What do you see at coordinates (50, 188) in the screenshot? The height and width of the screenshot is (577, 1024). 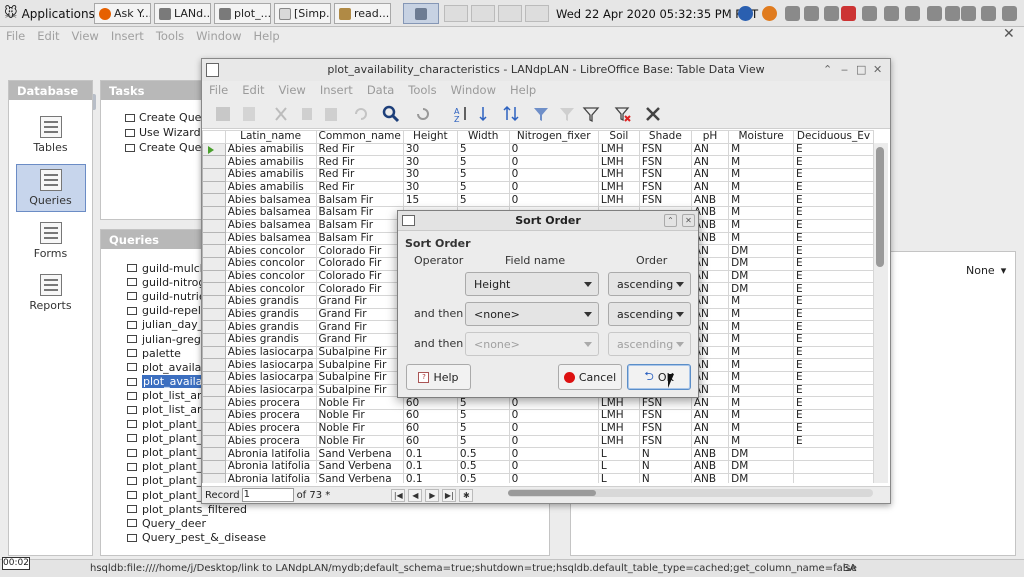 I see `nav-queries: Queries` at bounding box center [50, 188].